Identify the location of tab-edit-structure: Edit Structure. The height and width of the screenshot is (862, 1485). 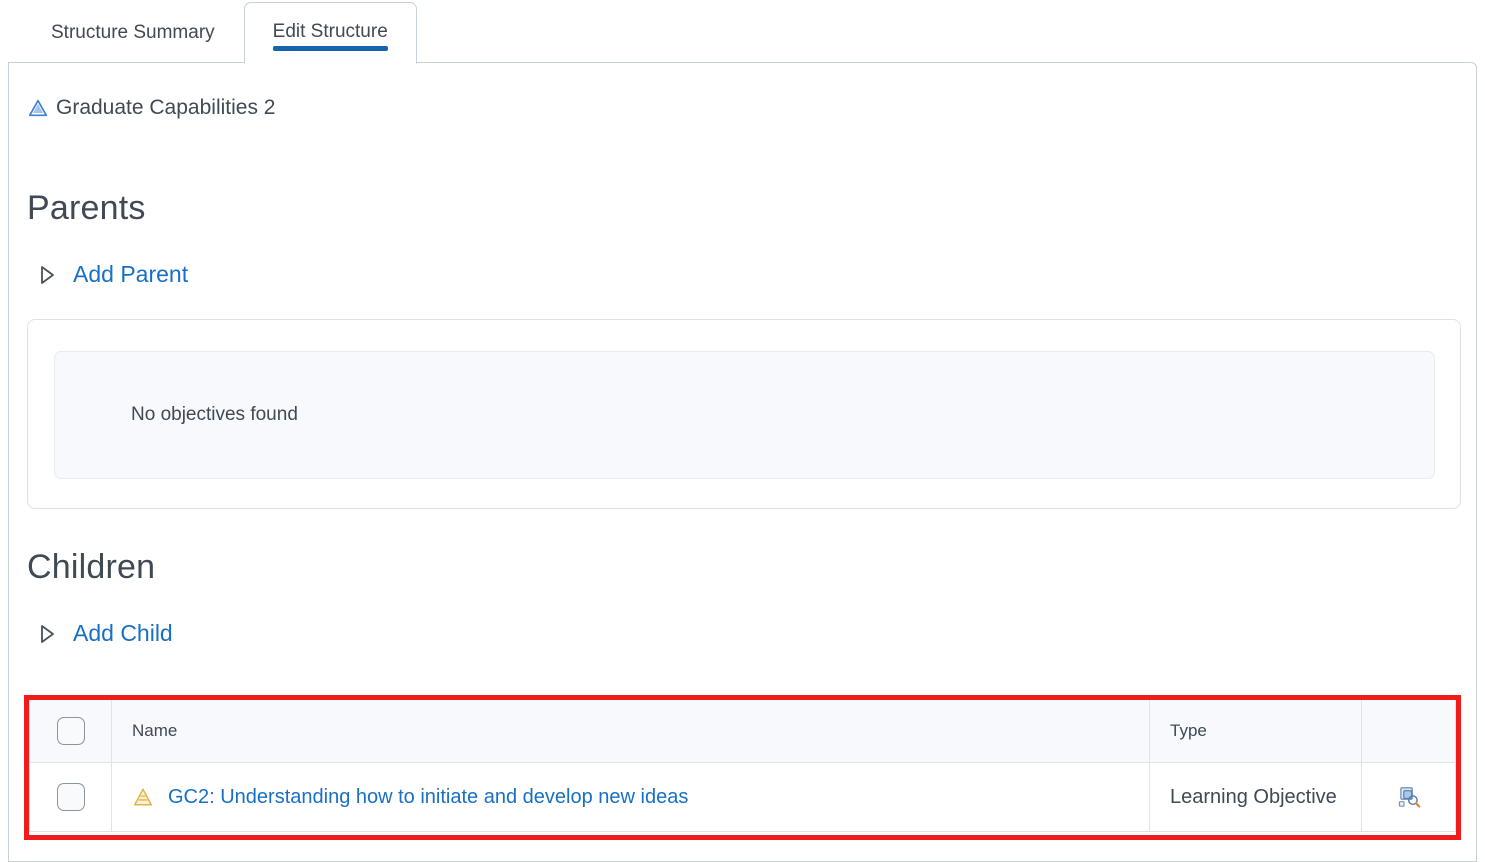
(330, 33).